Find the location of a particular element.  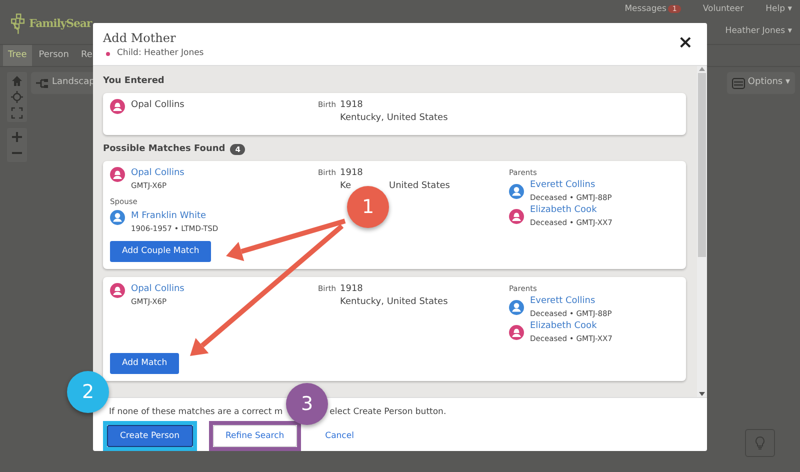

cancel-link: Cancel is located at coordinates (339, 436).